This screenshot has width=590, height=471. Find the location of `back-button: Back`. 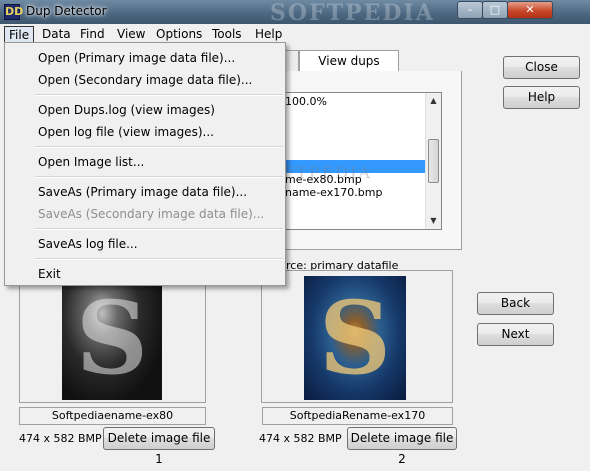

back-button: Back is located at coordinates (515, 303).